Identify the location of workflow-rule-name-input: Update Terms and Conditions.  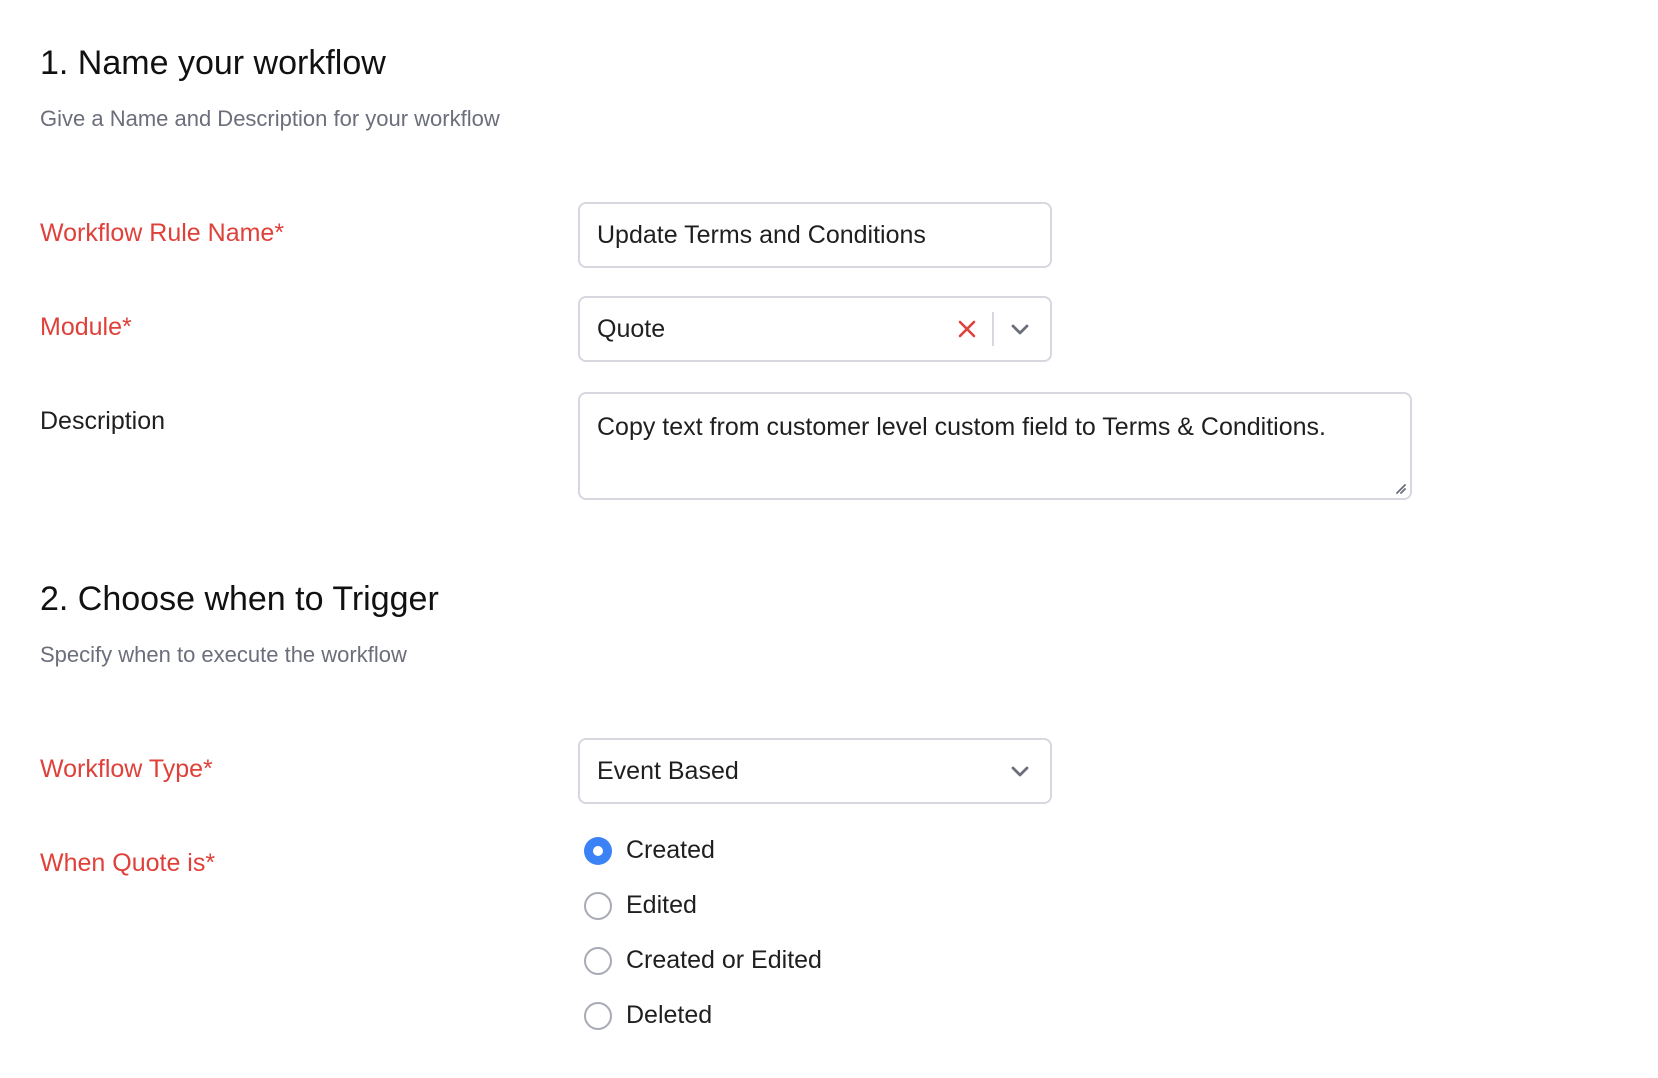
(815, 235).